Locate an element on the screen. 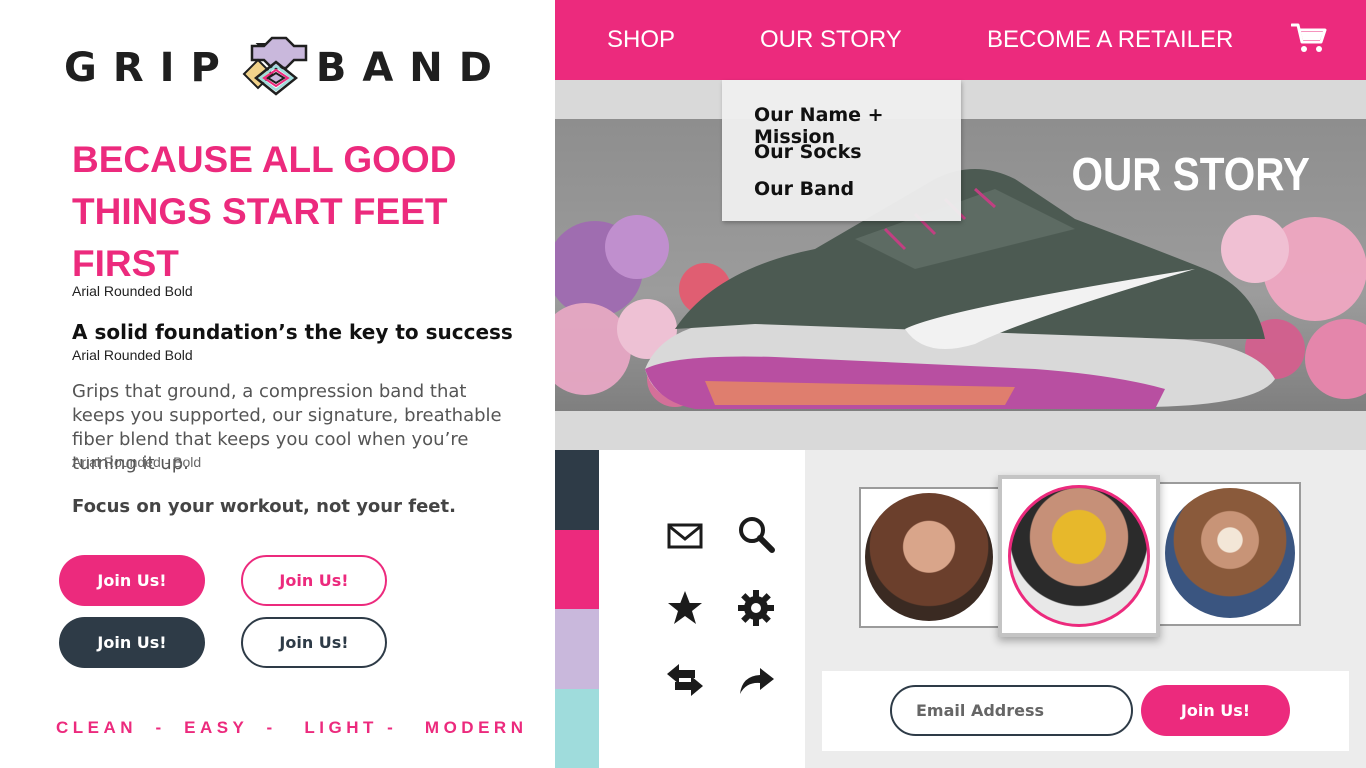 This screenshot has height=768, width=1366. profile-card-right is located at coordinates (1229, 554).